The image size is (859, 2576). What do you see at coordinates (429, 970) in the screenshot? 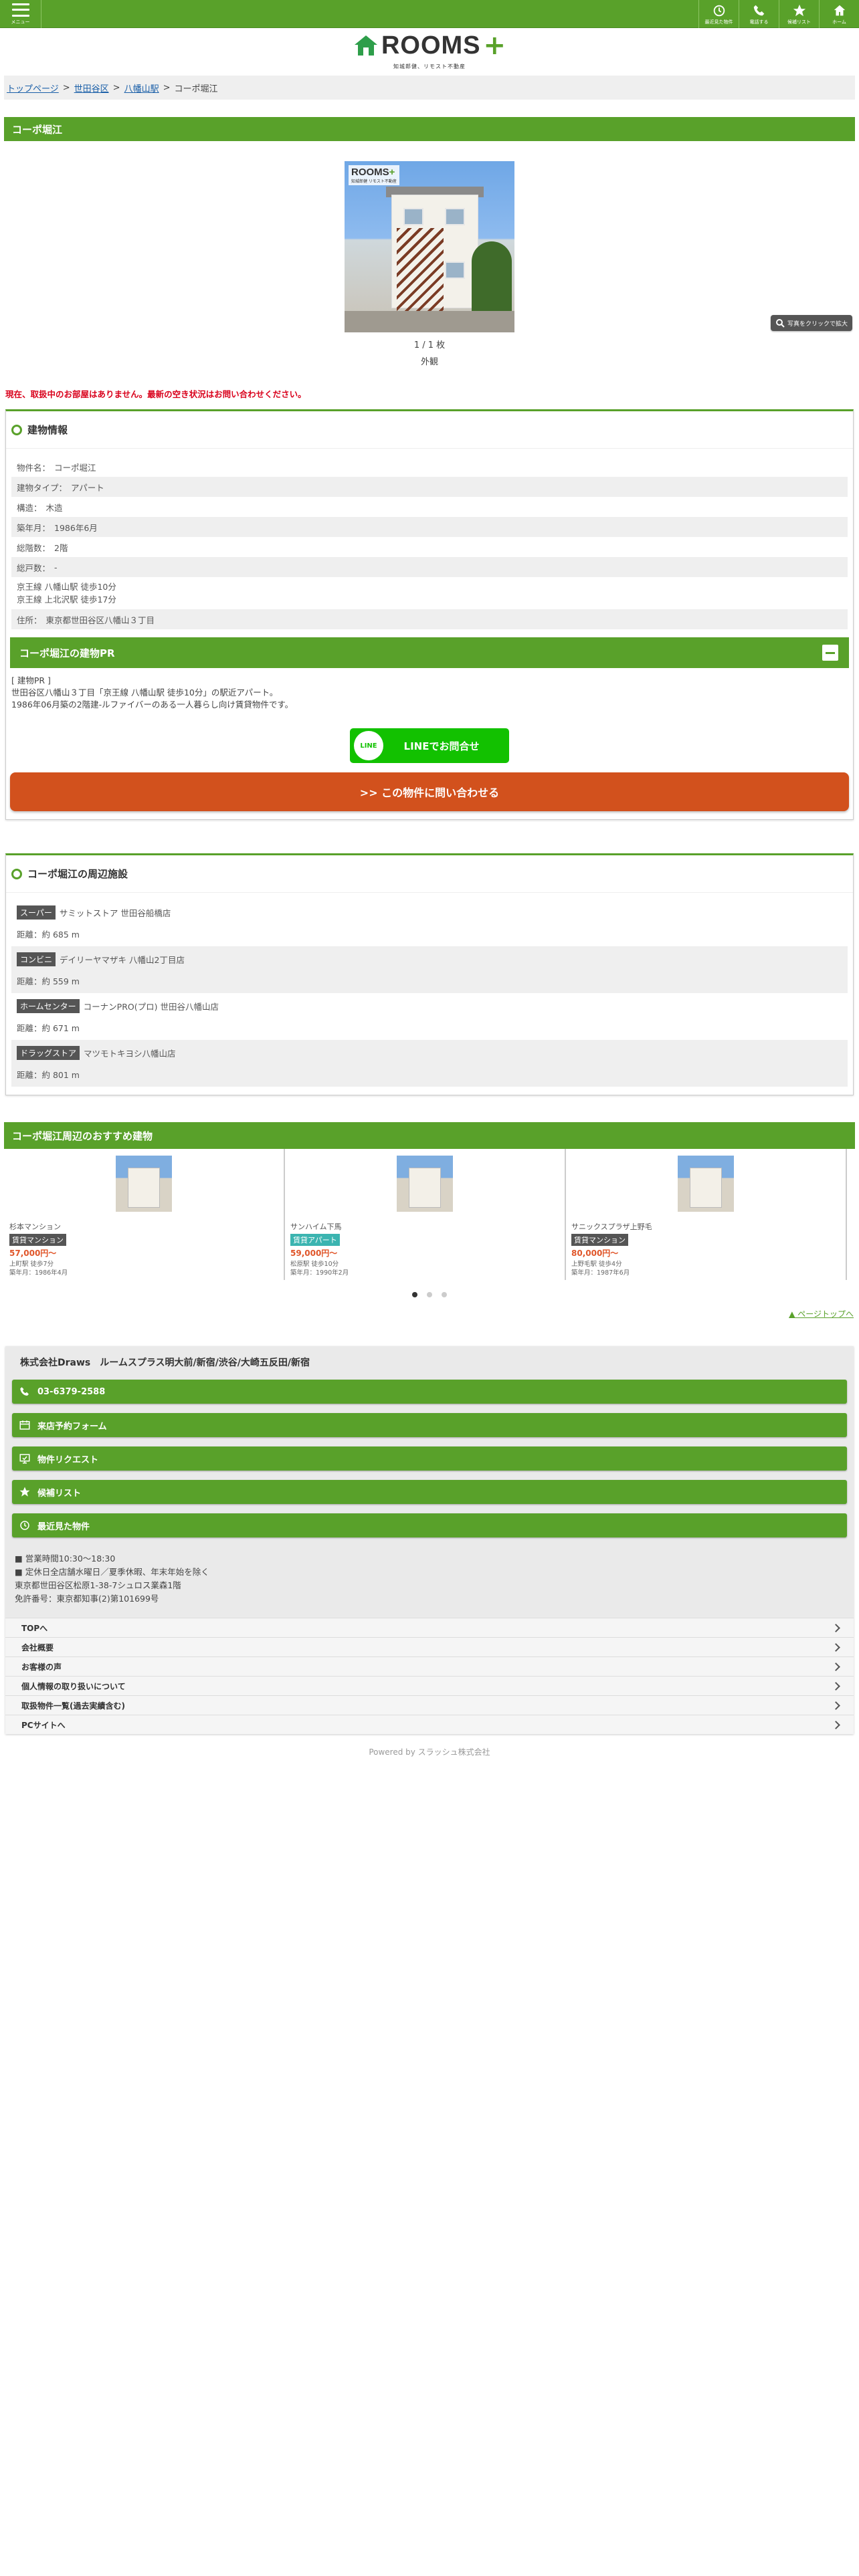
I see `facility-item: コンビニ デイリーヤマザキ 八幡山2丁目店 距離：約 559 m` at bounding box center [429, 970].